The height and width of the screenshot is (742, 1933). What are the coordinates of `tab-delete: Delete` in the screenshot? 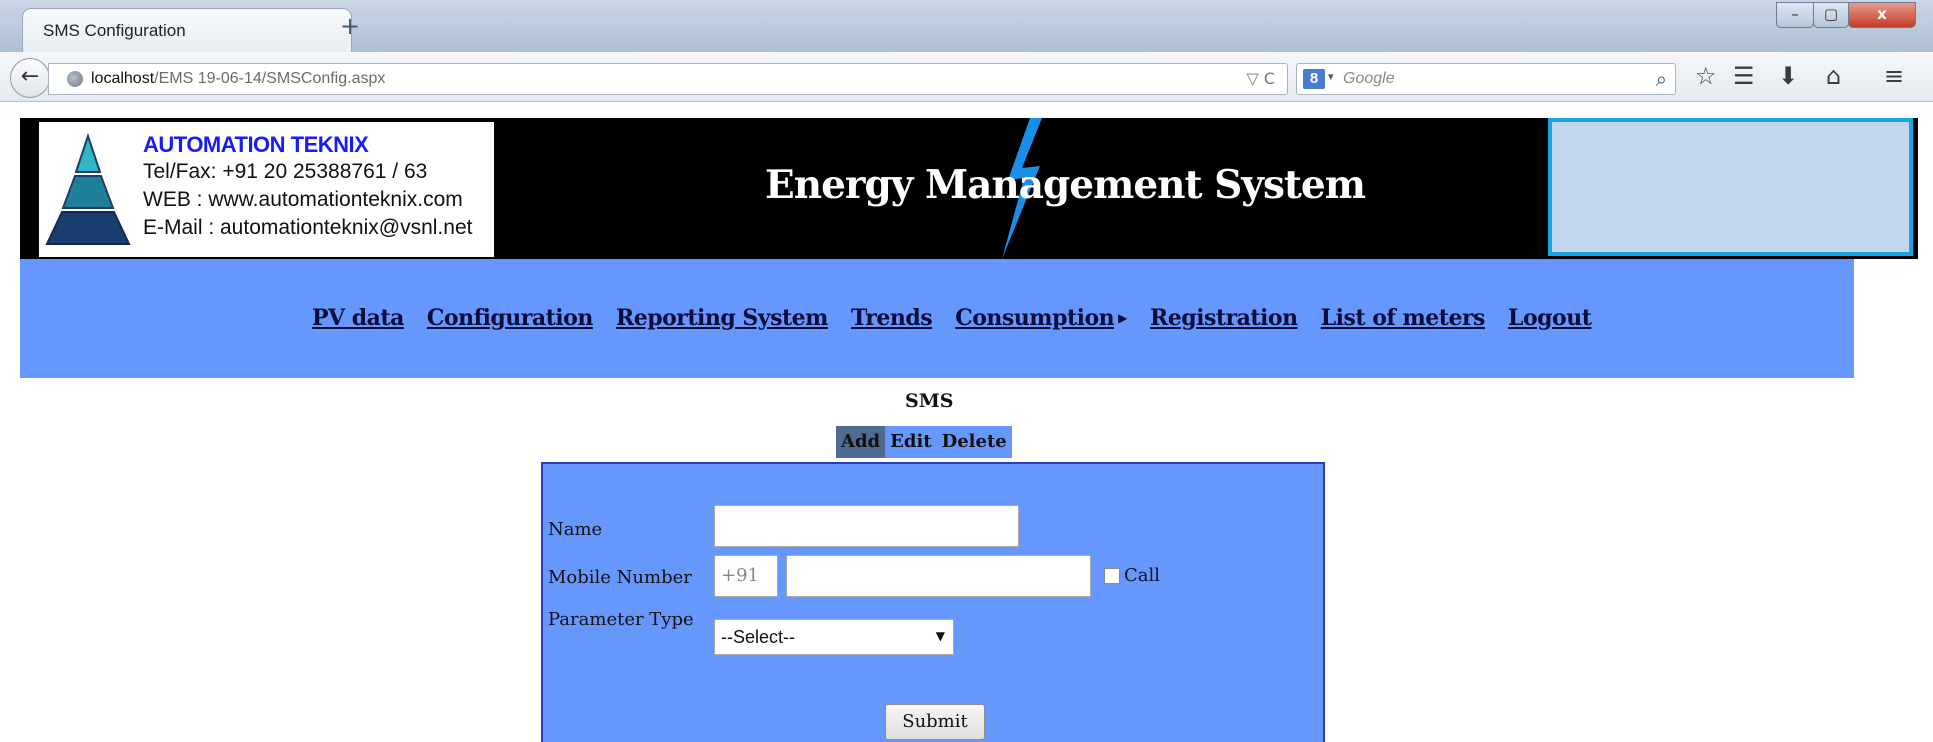 It's located at (974, 442).